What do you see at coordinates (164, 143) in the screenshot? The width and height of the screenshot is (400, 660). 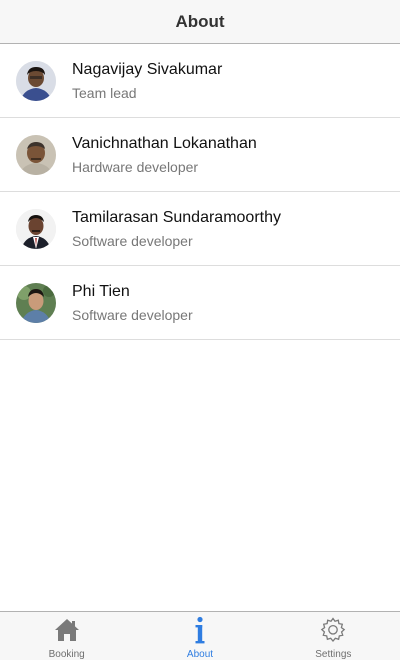 I see `member-name: Vanichnathan Lokanathan` at bounding box center [164, 143].